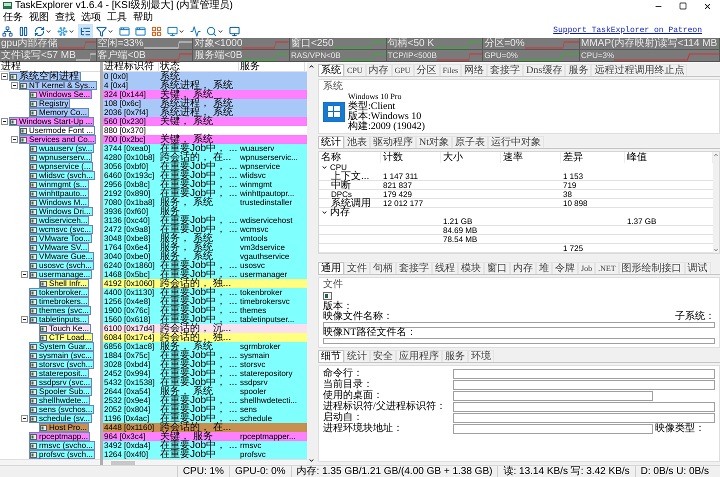  Describe the element at coordinates (205, 103) in the screenshot. I see `process-row: 108 [0x6c] 系统进程， 系统` at that location.